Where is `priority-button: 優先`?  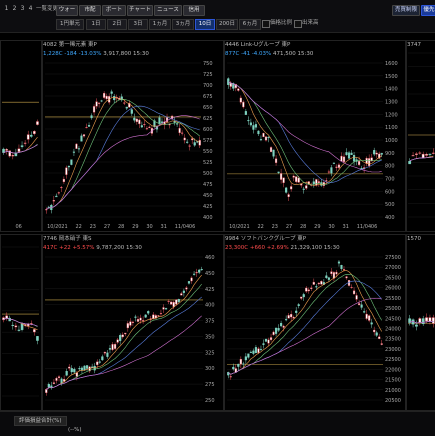
priority-button: 優先 is located at coordinates (428, 10).